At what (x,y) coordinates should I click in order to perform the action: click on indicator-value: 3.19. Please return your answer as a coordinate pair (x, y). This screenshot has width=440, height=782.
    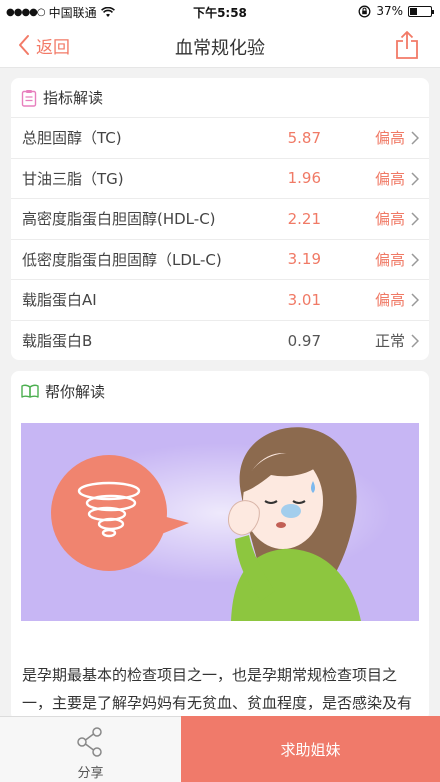
    Looking at the image, I should click on (304, 259).